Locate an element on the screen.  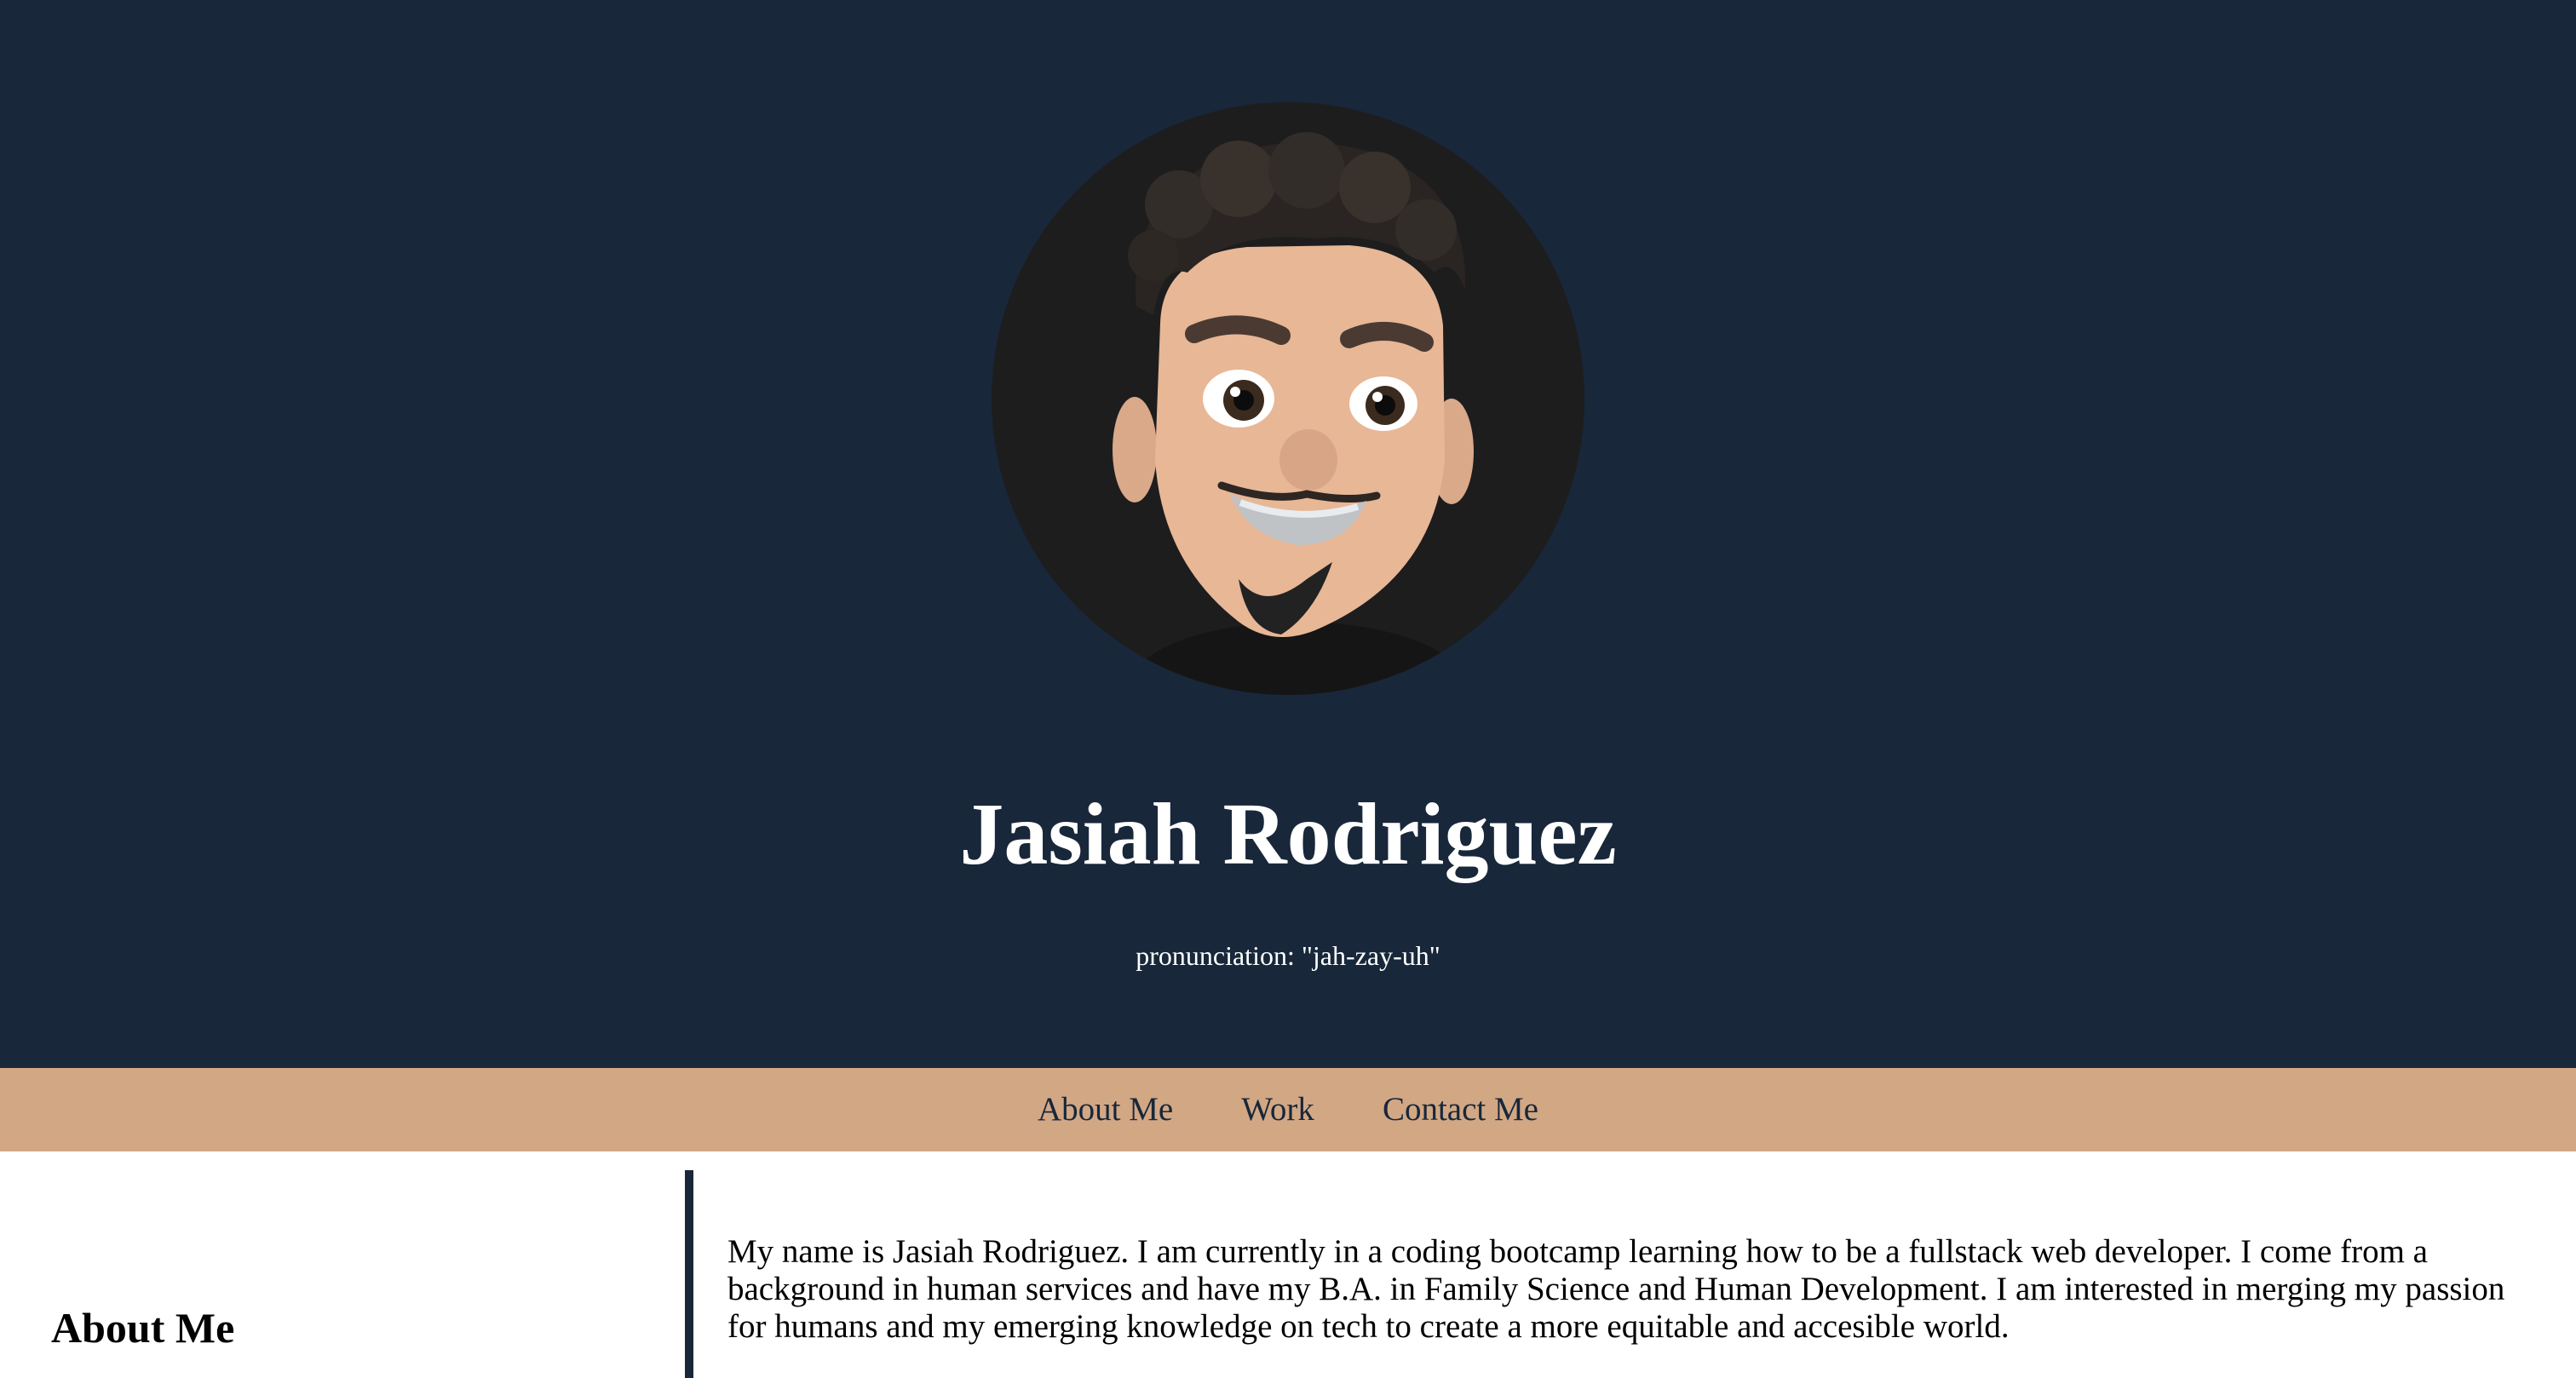
main-nav: About Me Work Contact Me is located at coordinates (1288, 1109).